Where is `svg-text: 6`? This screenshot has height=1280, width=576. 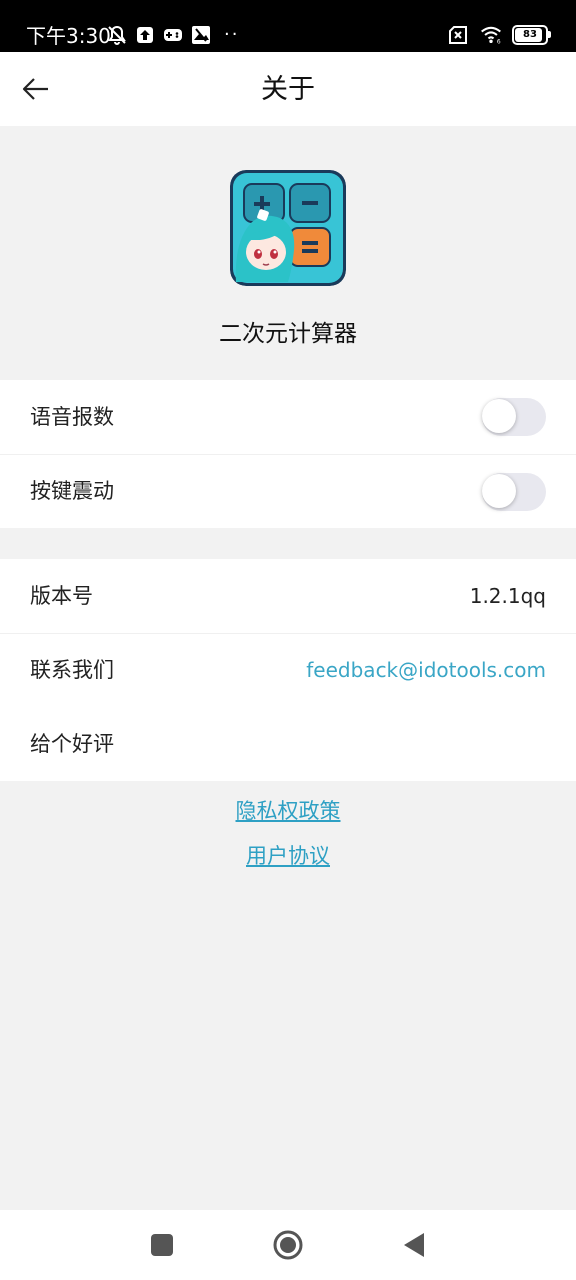
svg-text: 6 is located at coordinates (499, 42).